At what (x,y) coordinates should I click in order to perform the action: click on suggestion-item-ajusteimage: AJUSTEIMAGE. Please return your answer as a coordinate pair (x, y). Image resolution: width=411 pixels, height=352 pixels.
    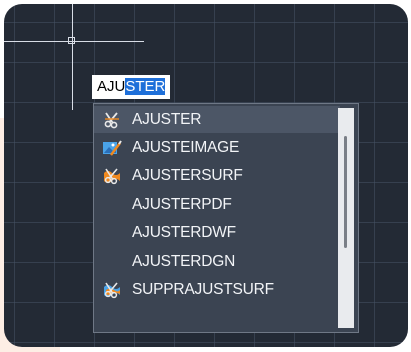
    Looking at the image, I should click on (217, 147).